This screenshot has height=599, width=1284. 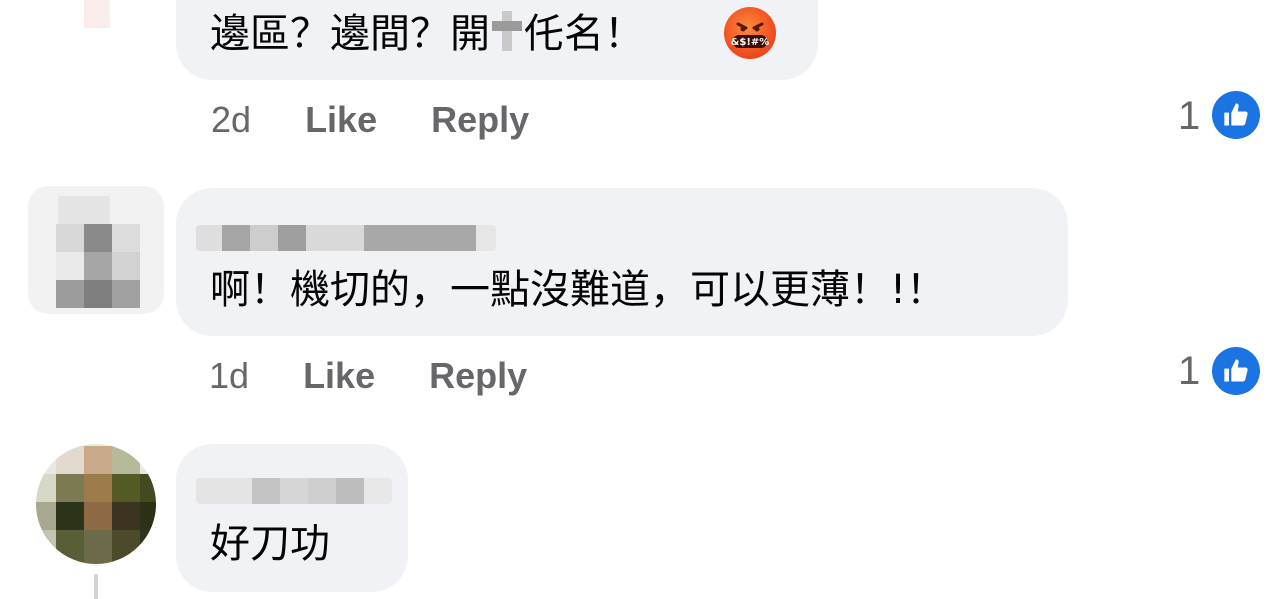 What do you see at coordinates (507, 31) in the screenshot?
I see `censor-mark` at bounding box center [507, 31].